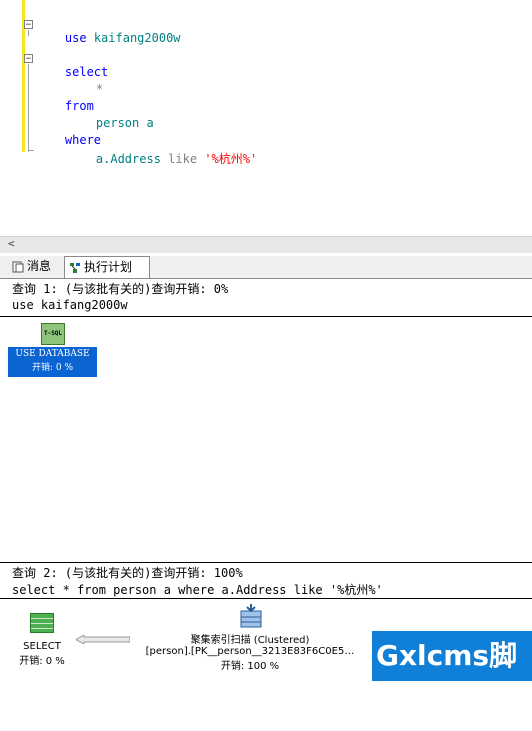  I want to click on select-title: SELECT, so click(42, 646).